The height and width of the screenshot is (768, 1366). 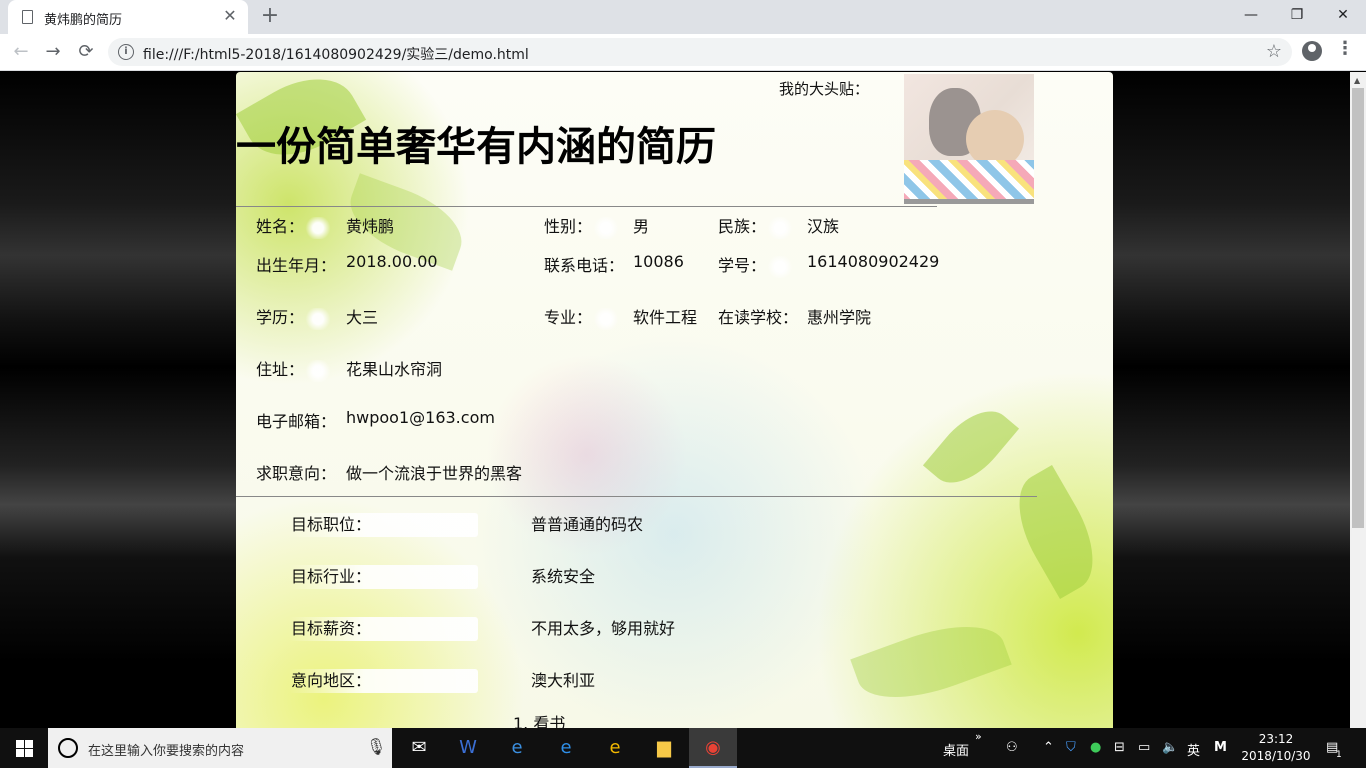 I want to click on address-value: 花果山水帘洞, so click(x=394, y=369).